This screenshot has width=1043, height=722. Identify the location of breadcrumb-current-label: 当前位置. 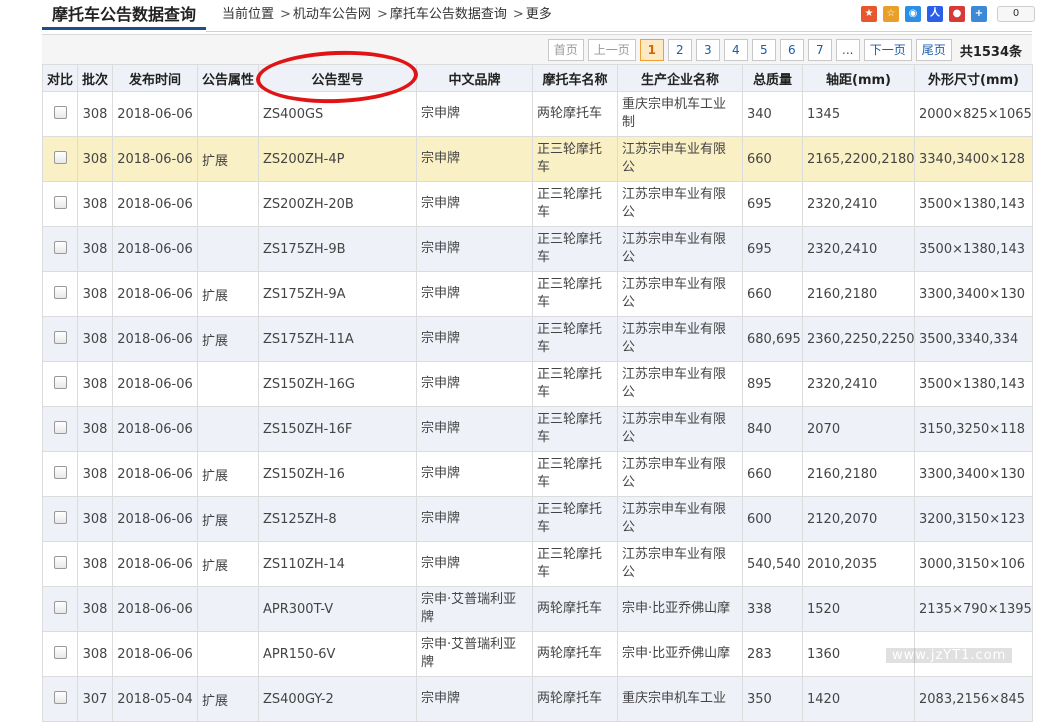
(248, 14).